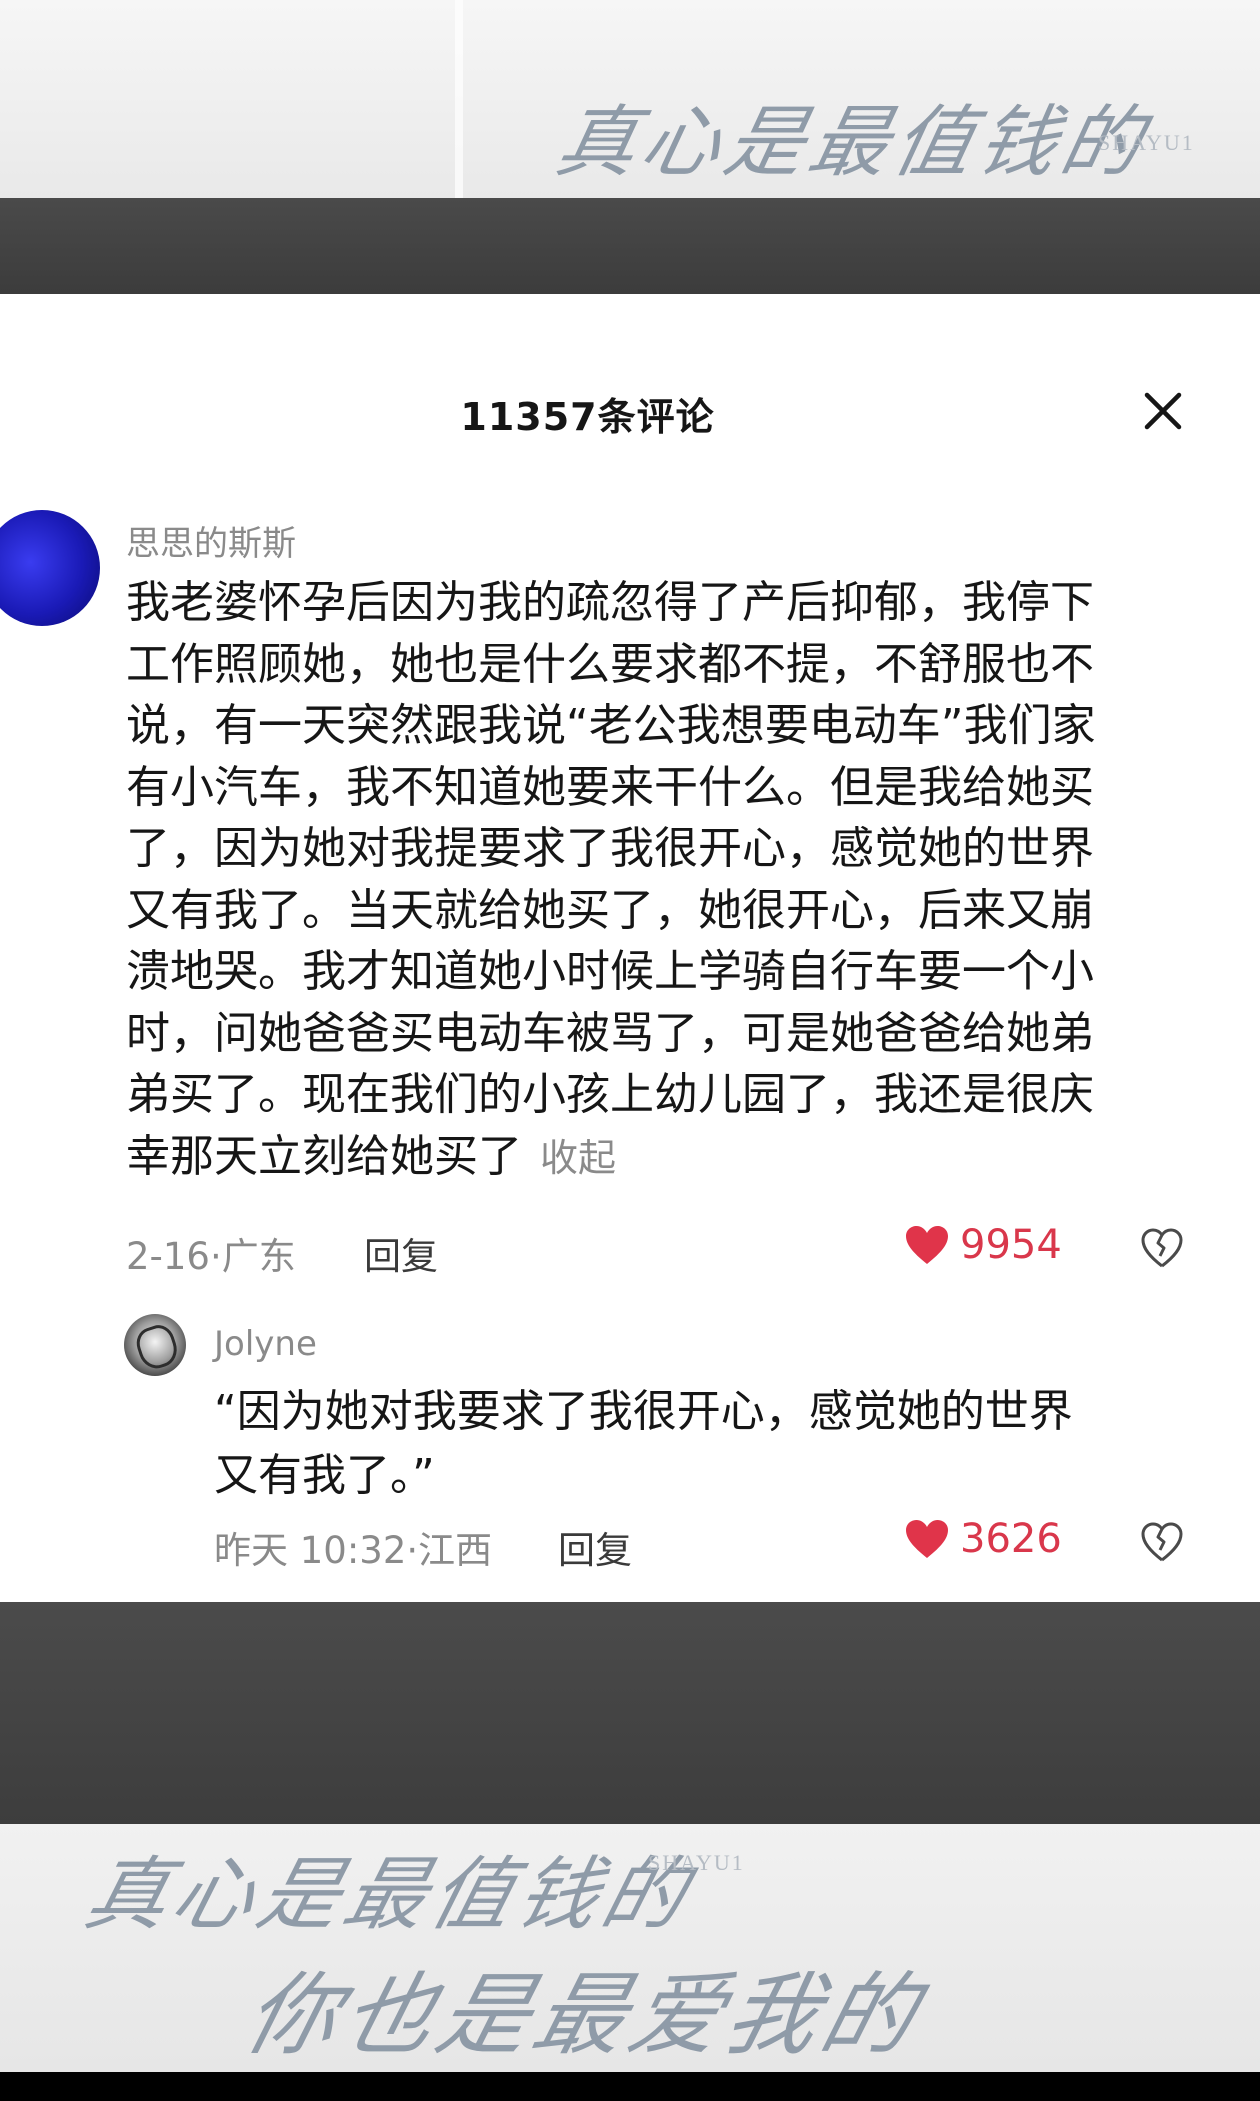 This screenshot has height=2101, width=1260. I want to click on bottom-brand-tag: SHAYU1, so click(696, 1862).